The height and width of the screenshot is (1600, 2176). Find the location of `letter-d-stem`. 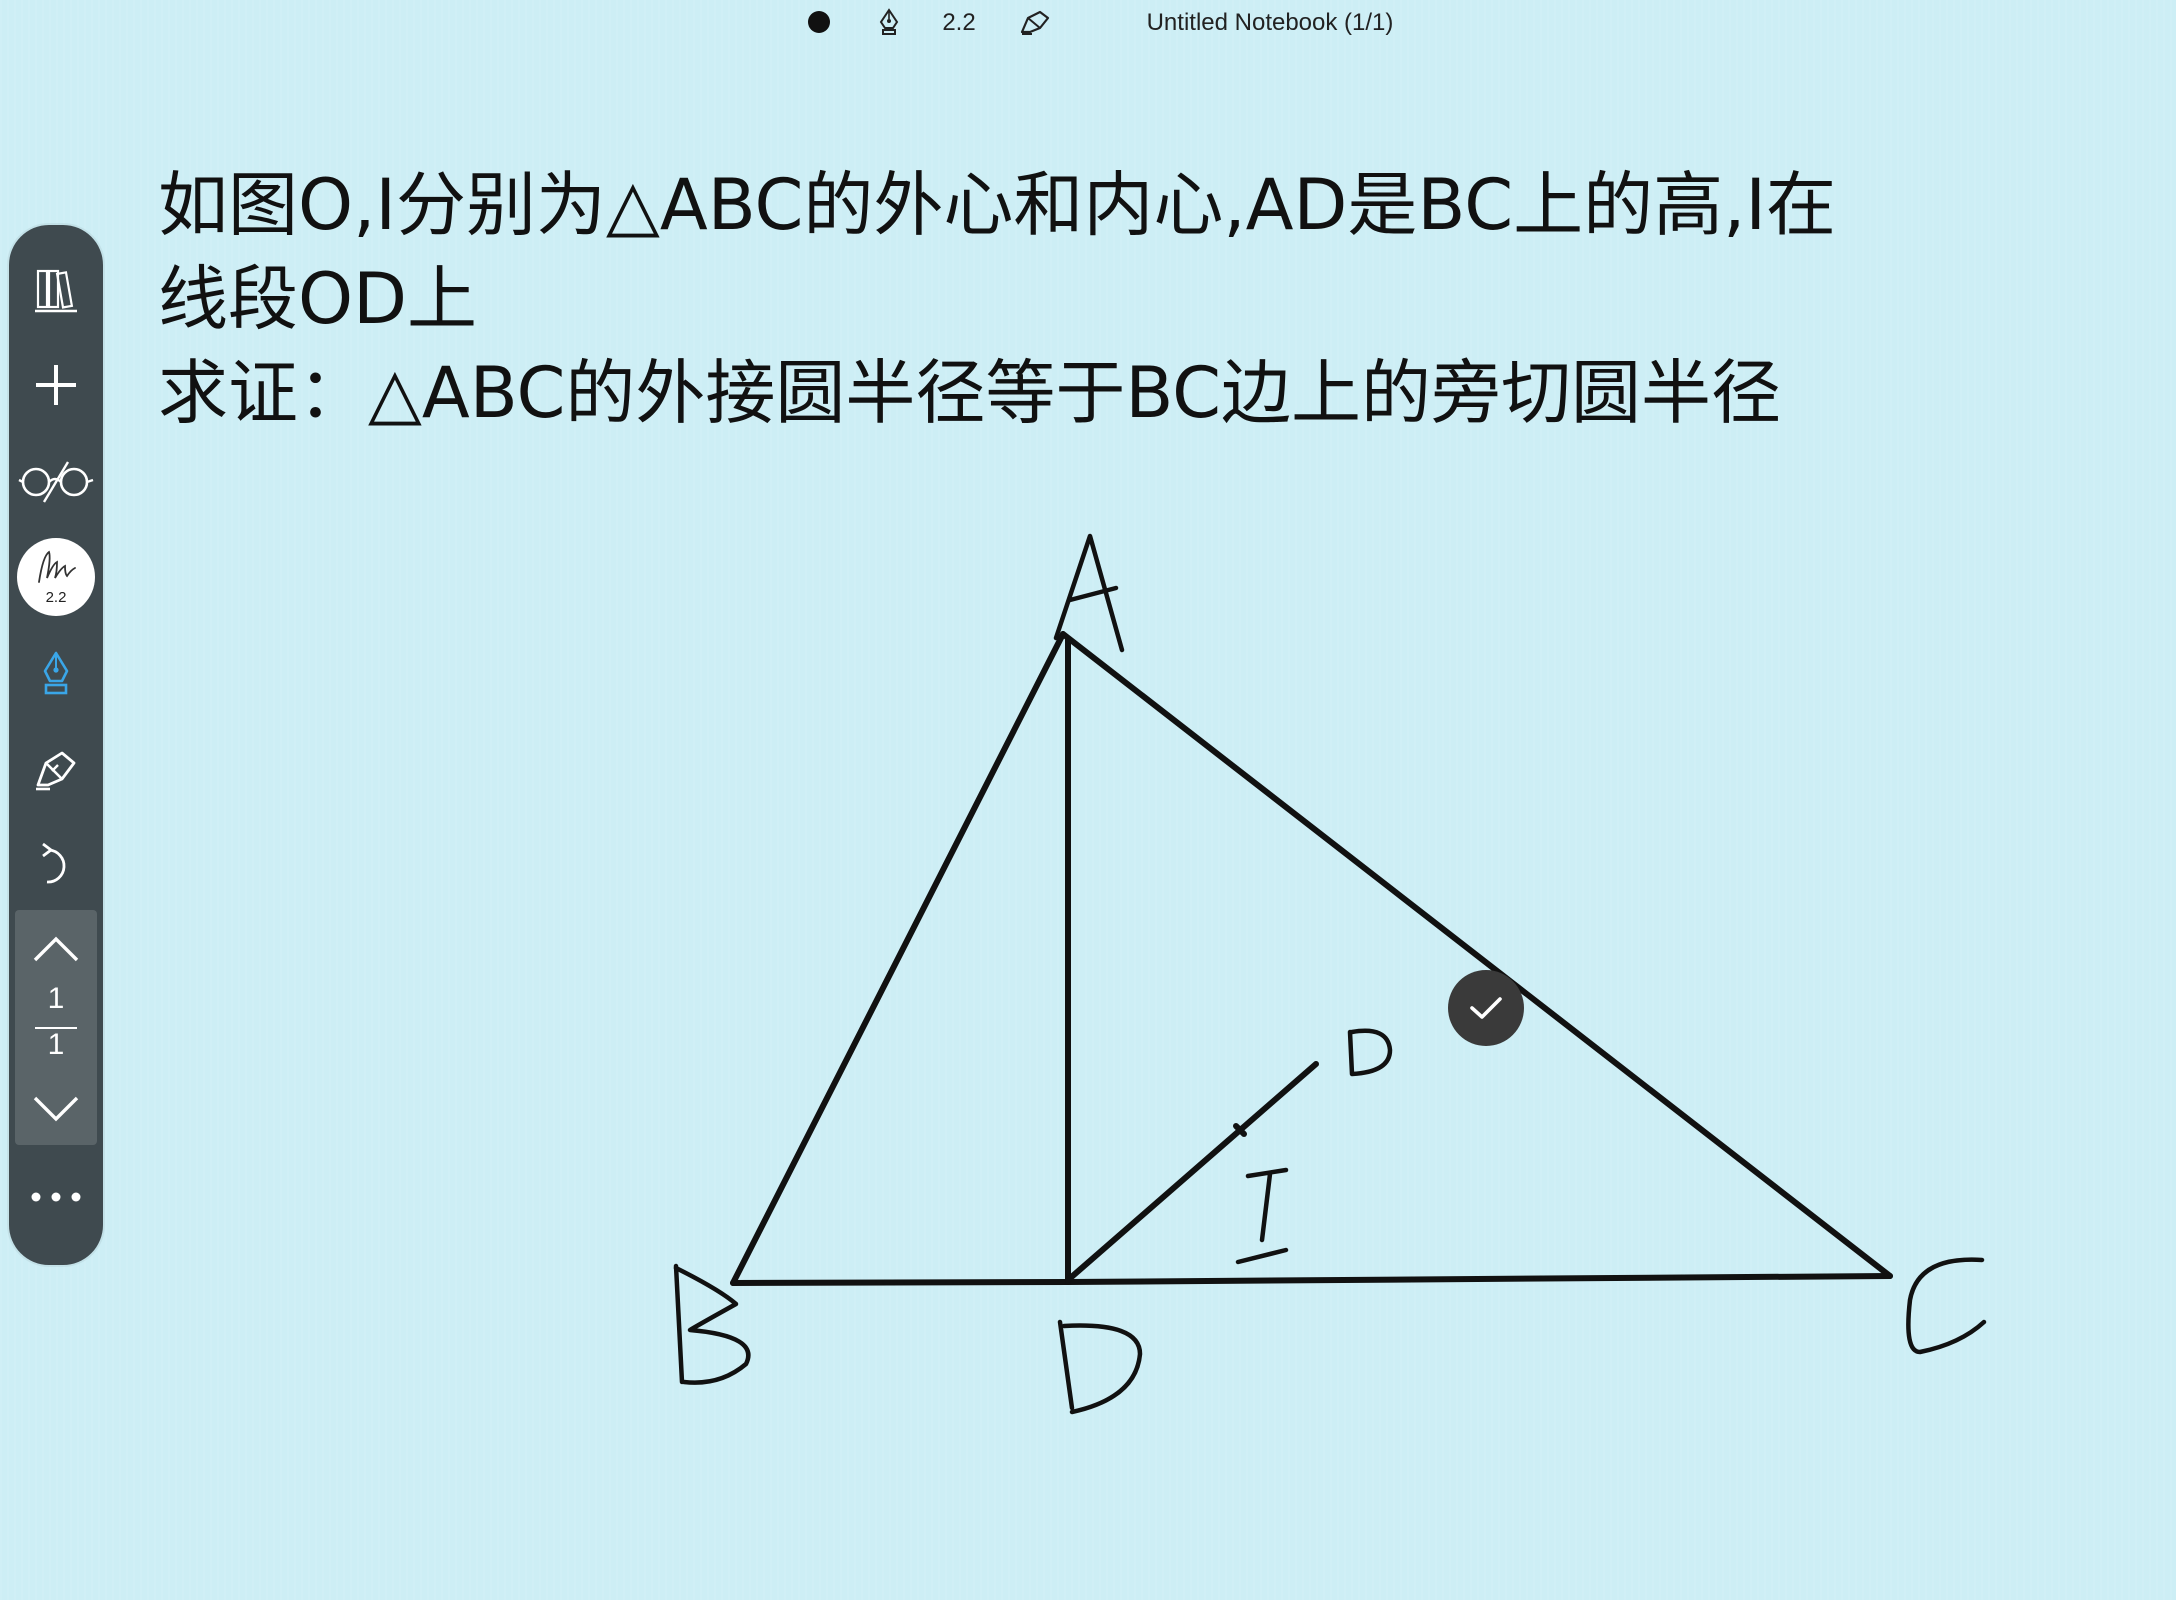

letter-d-stem is located at coordinates (1066, 1365).